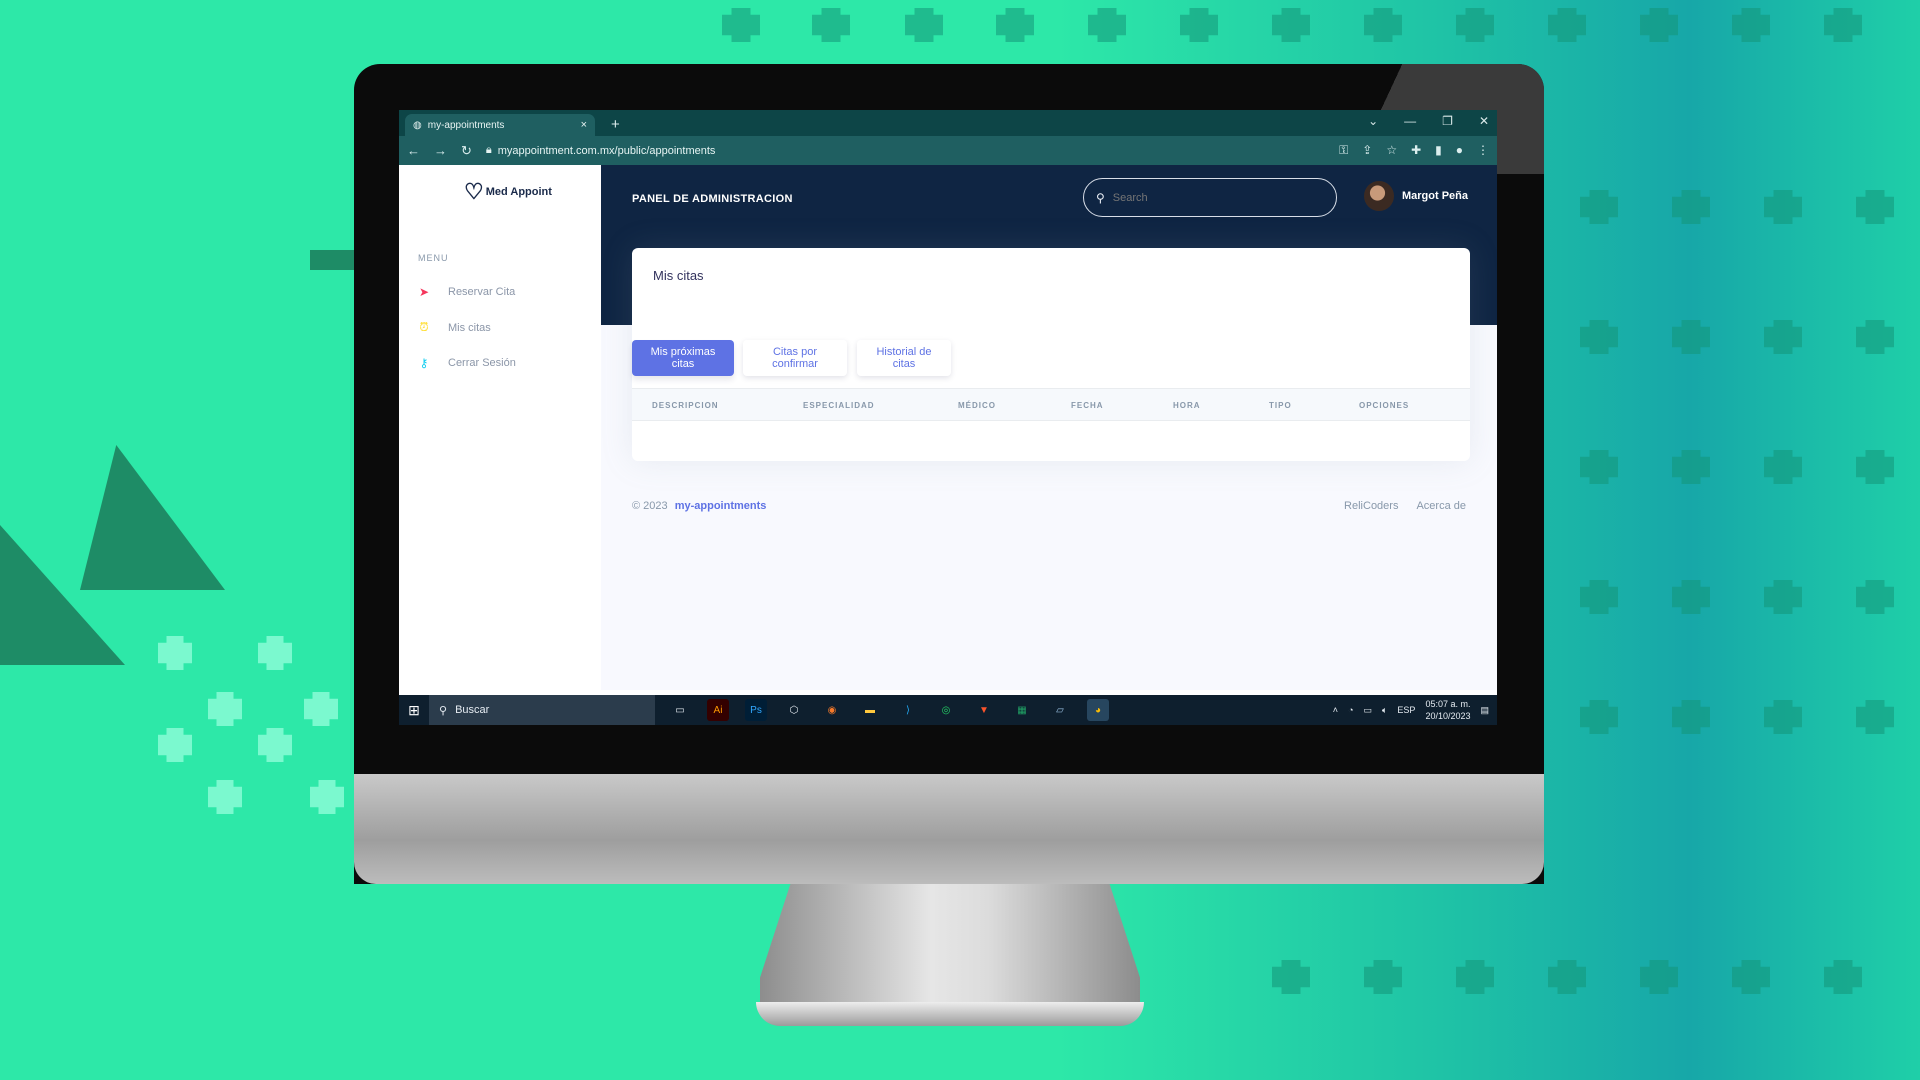  What do you see at coordinates (795, 358) in the screenshot?
I see `tab-citas-por-confirmar: Citas por confirmar` at bounding box center [795, 358].